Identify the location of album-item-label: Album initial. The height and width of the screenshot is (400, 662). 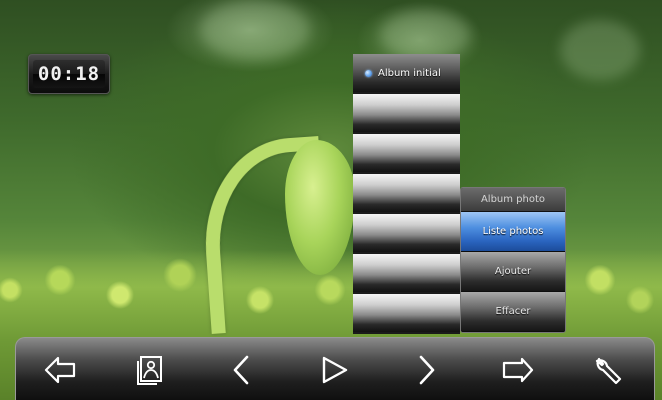
(409, 73).